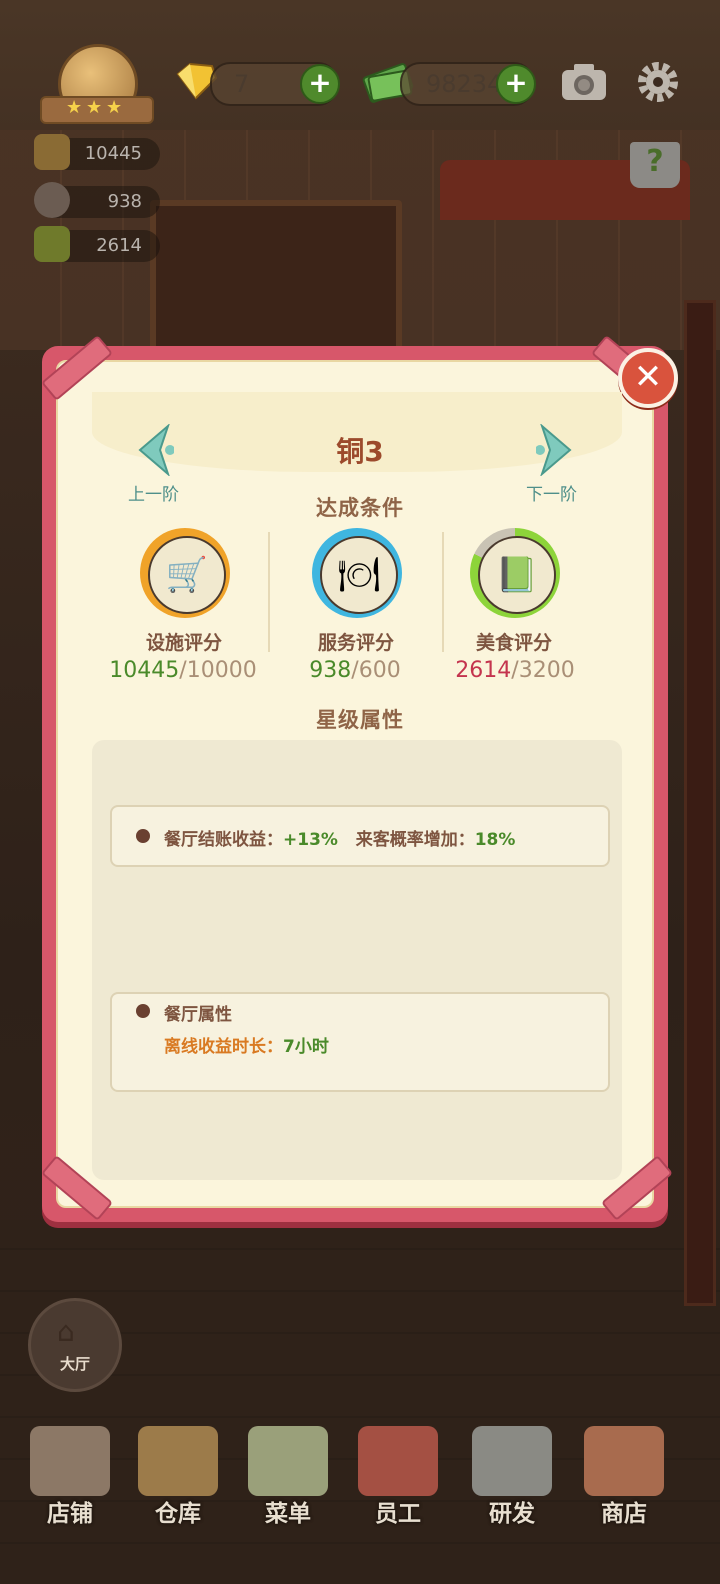 This screenshot has width=720, height=1584. Describe the element at coordinates (398, 1514) in the screenshot. I see `nav-staff-label: 员工` at that location.